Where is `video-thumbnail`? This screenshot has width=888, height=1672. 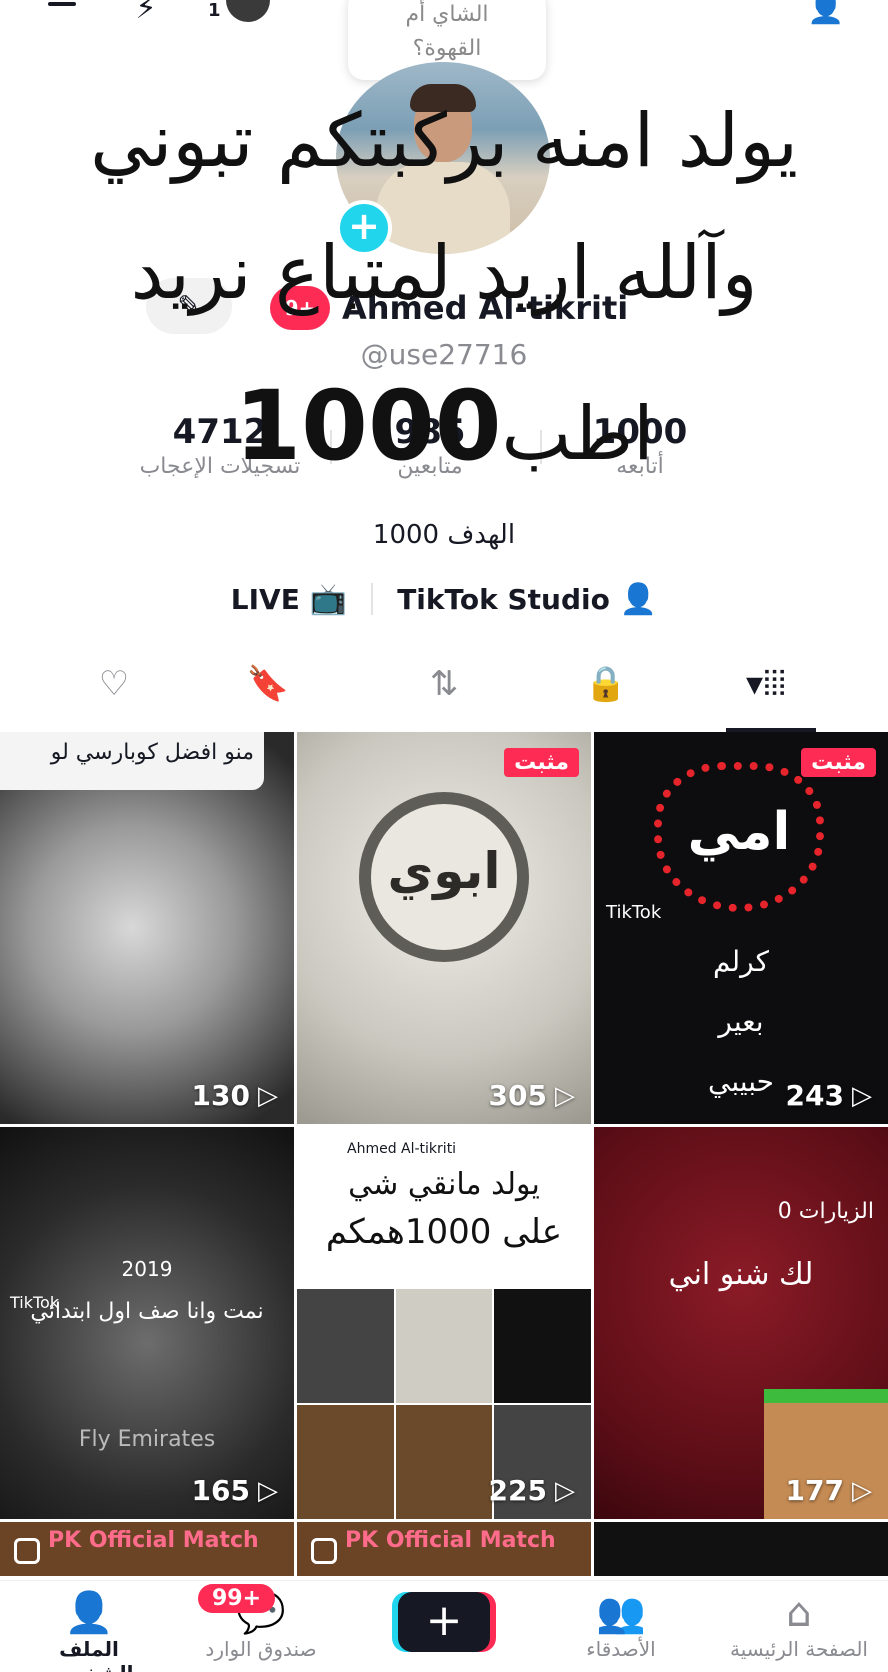
video-thumbnail is located at coordinates (741, 1549).